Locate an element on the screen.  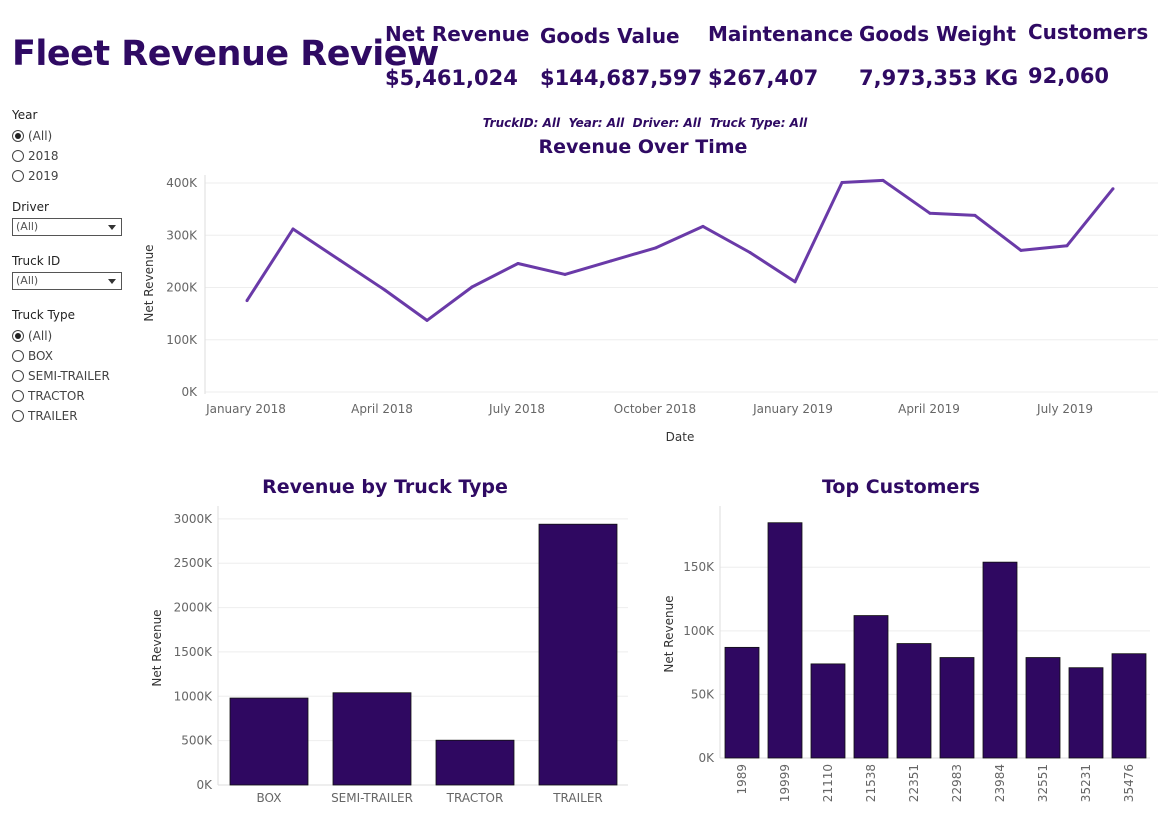
x-tick-label: 21110 is located at coordinates (828, 783).